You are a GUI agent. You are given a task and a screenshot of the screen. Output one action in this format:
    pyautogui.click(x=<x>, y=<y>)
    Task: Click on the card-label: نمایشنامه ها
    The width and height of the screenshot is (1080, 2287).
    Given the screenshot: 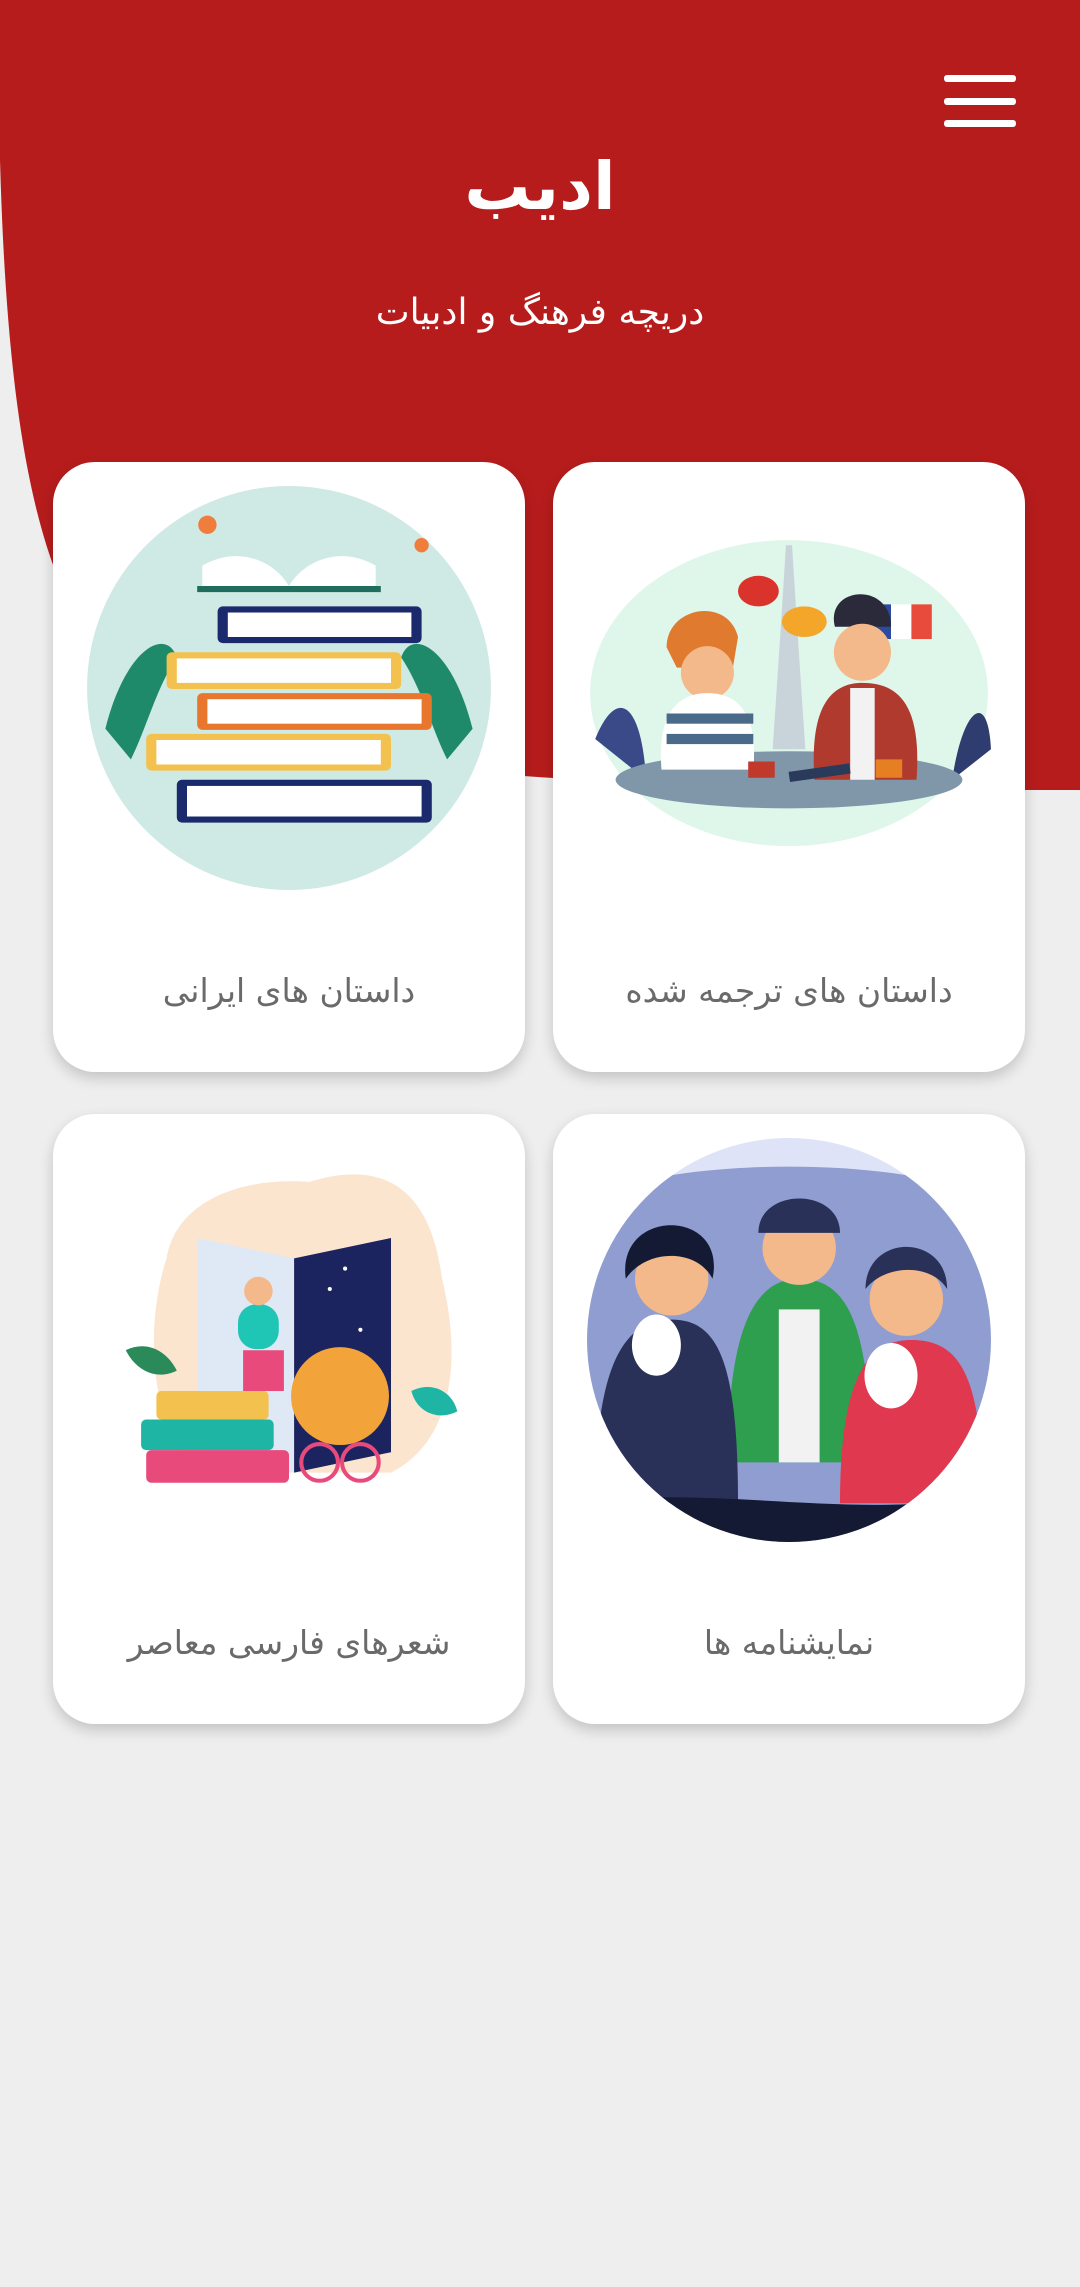 What is the action you would take?
    pyautogui.click(x=789, y=1642)
    